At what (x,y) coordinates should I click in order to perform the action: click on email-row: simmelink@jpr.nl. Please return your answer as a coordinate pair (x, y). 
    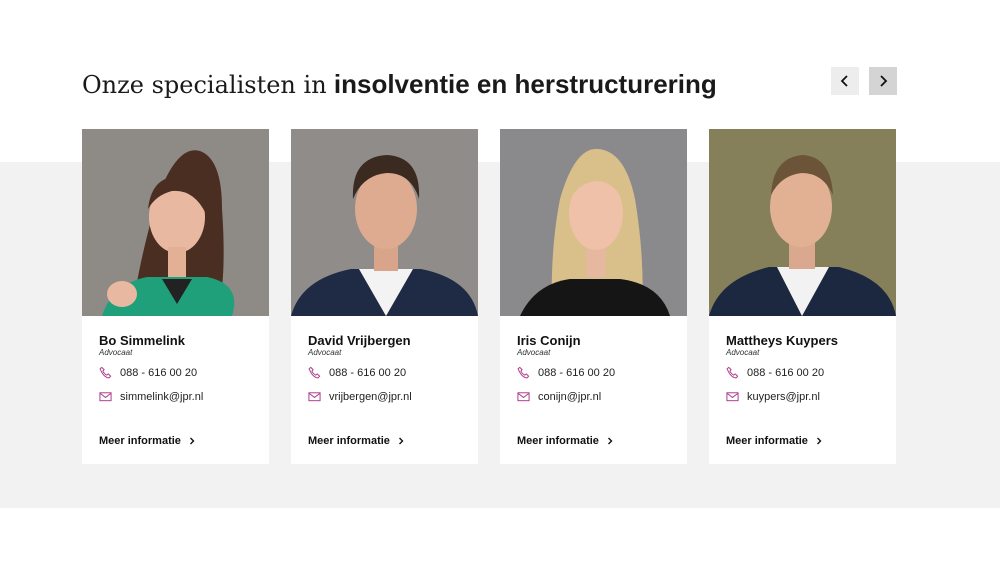
    Looking at the image, I should click on (151, 396).